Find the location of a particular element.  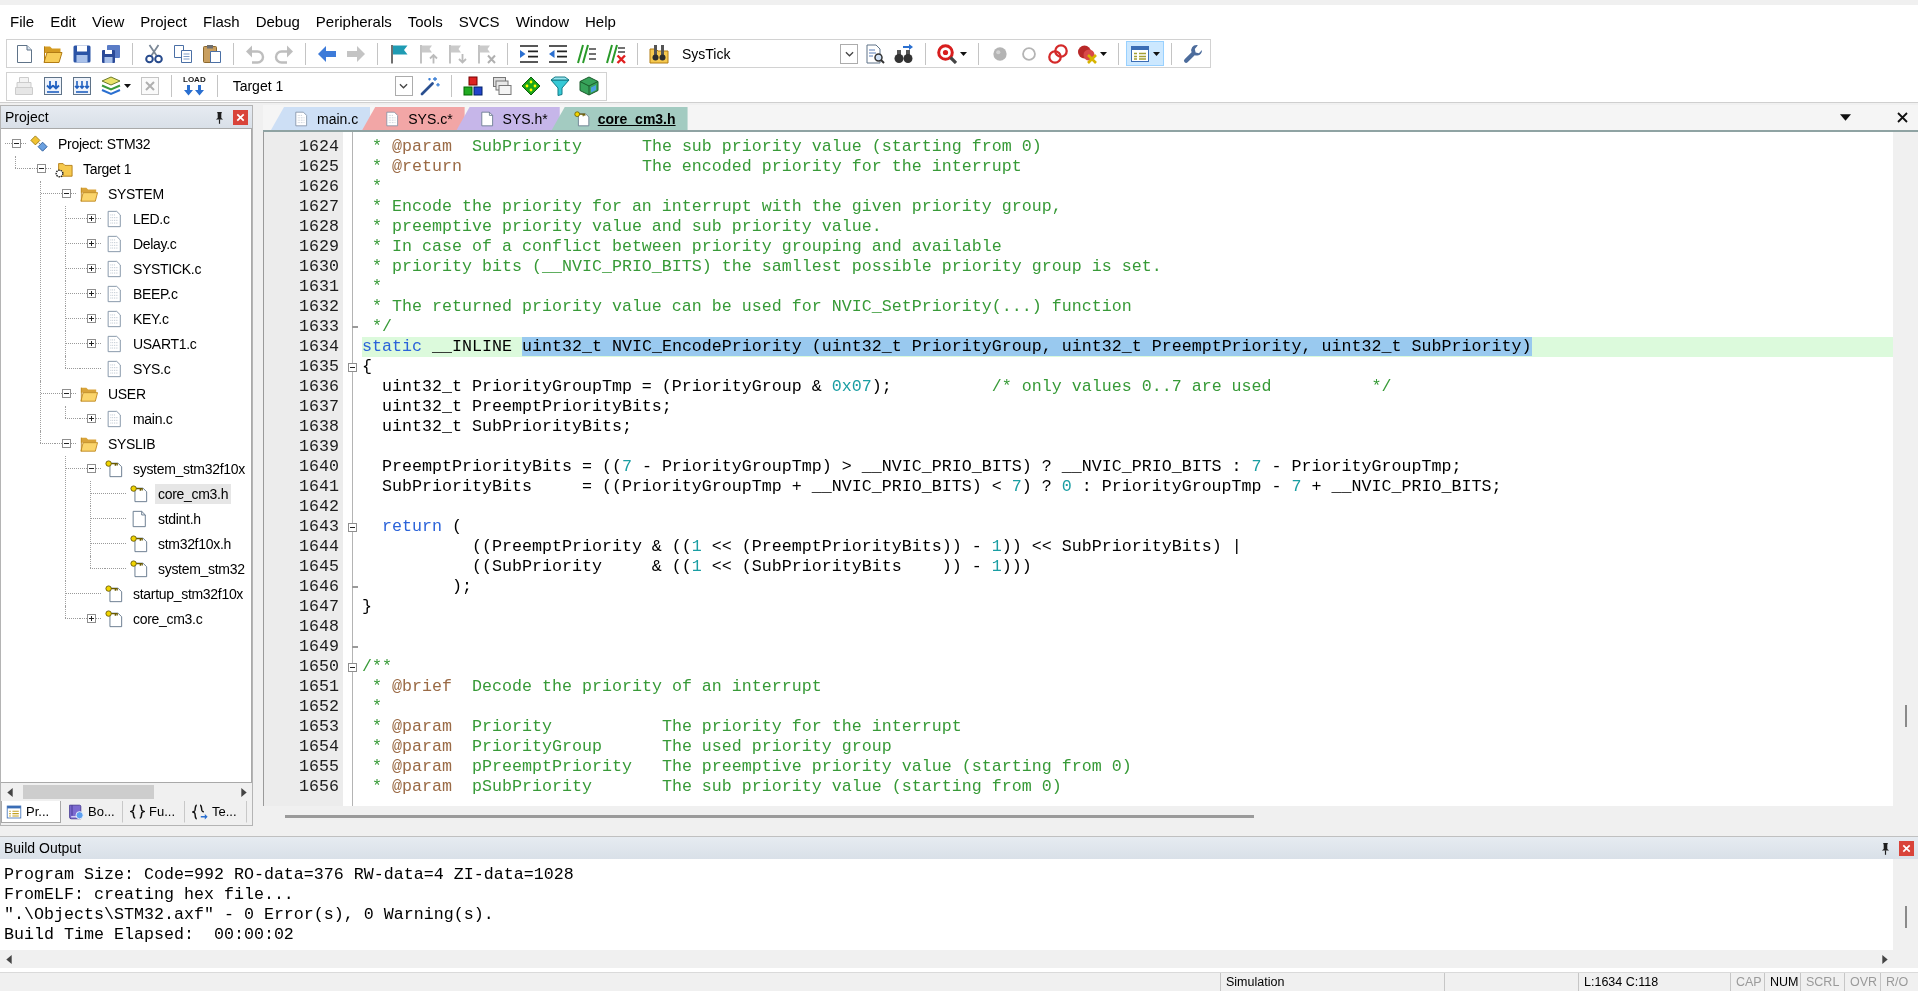

menu-item: File is located at coordinates (22, 21).